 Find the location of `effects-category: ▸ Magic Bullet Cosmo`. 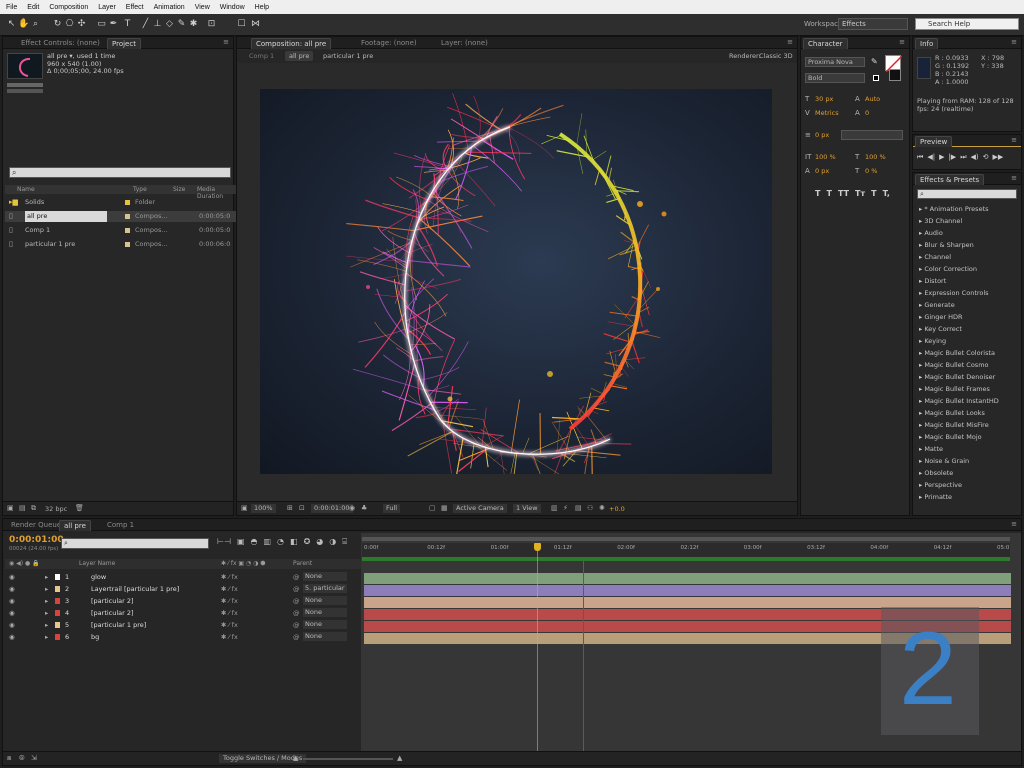

effects-category: ▸ Magic Bullet Cosmo is located at coordinates (954, 365).